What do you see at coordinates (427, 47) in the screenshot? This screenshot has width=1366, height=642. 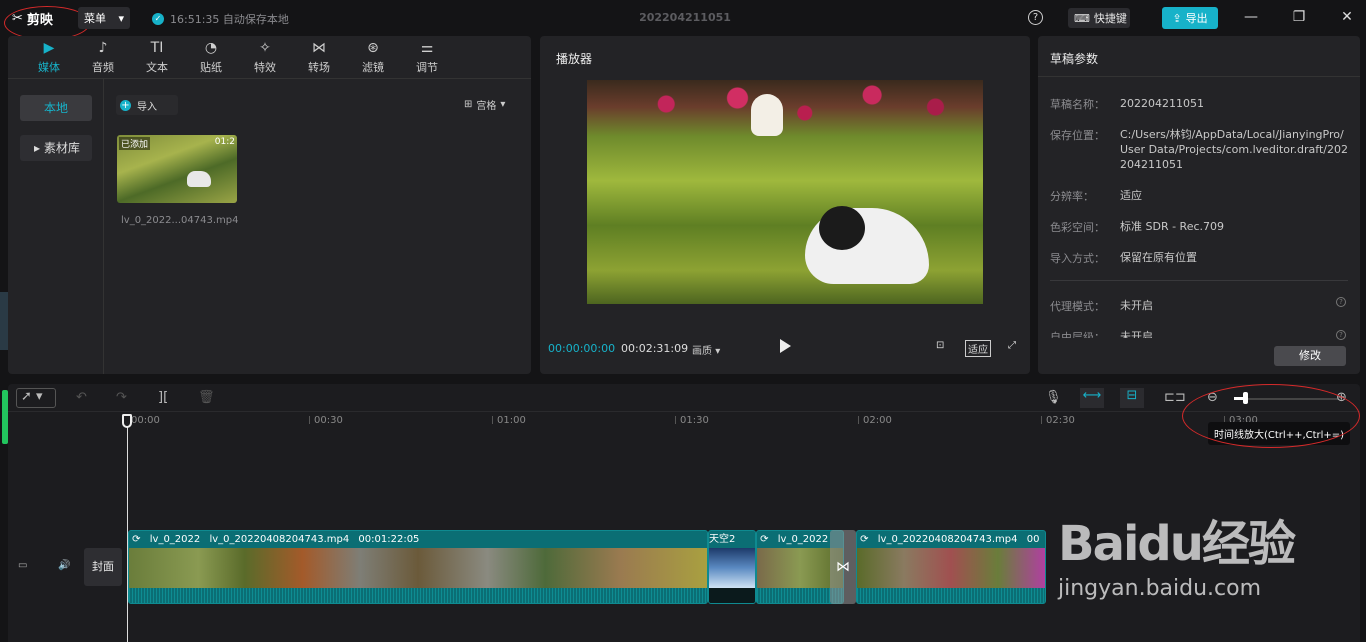 I see `adjust-icon: ⚌` at bounding box center [427, 47].